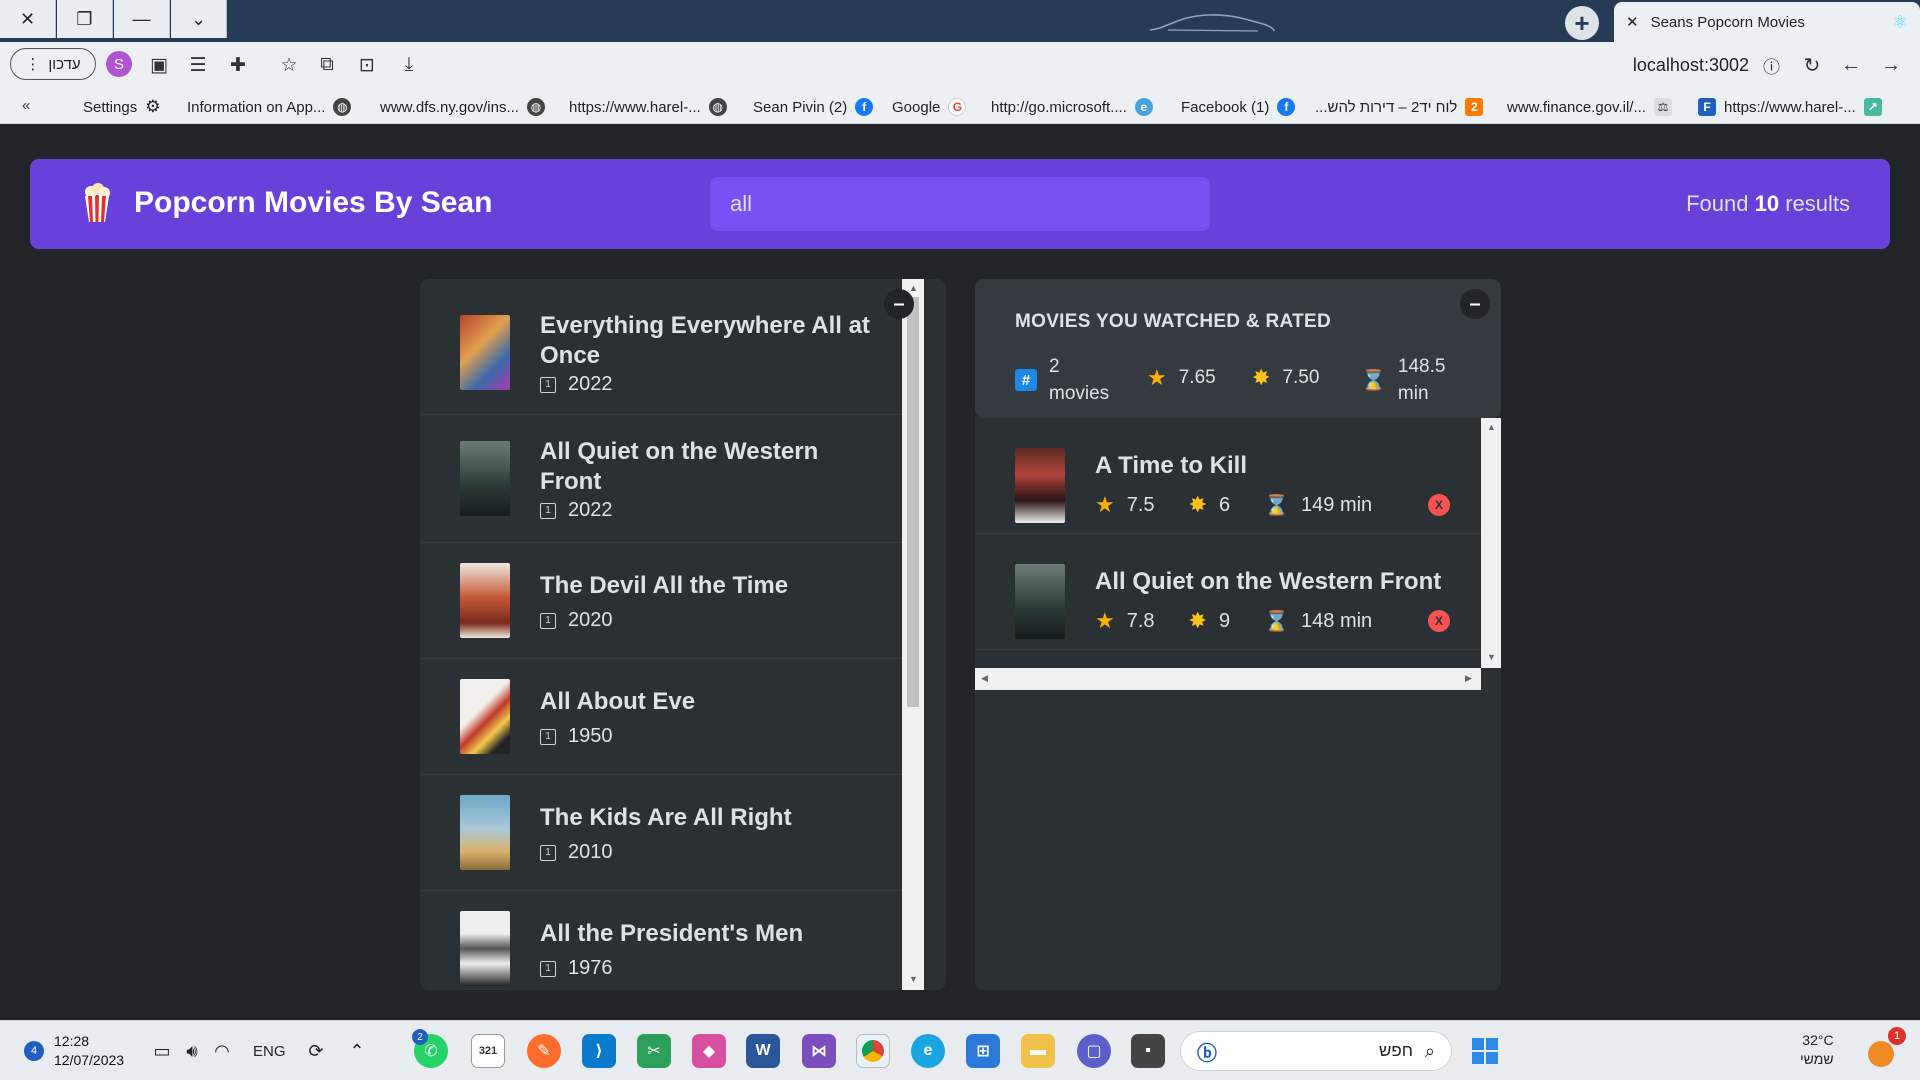 The width and height of the screenshot is (1920, 1080). What do you see at coordinates (1228, 476) in the screenshot?
I see `list-item: A Time to Kill ★ 7.5 ✸ 6 ⌛ 149 min X` at bounding box center [1228, 476].